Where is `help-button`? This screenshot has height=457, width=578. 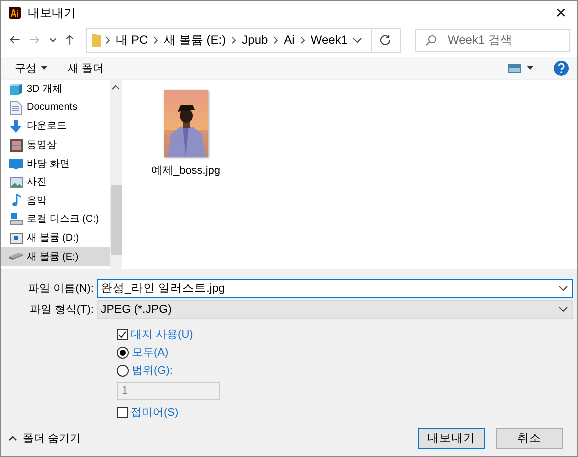
help-button is located at coordinates (561, 68).